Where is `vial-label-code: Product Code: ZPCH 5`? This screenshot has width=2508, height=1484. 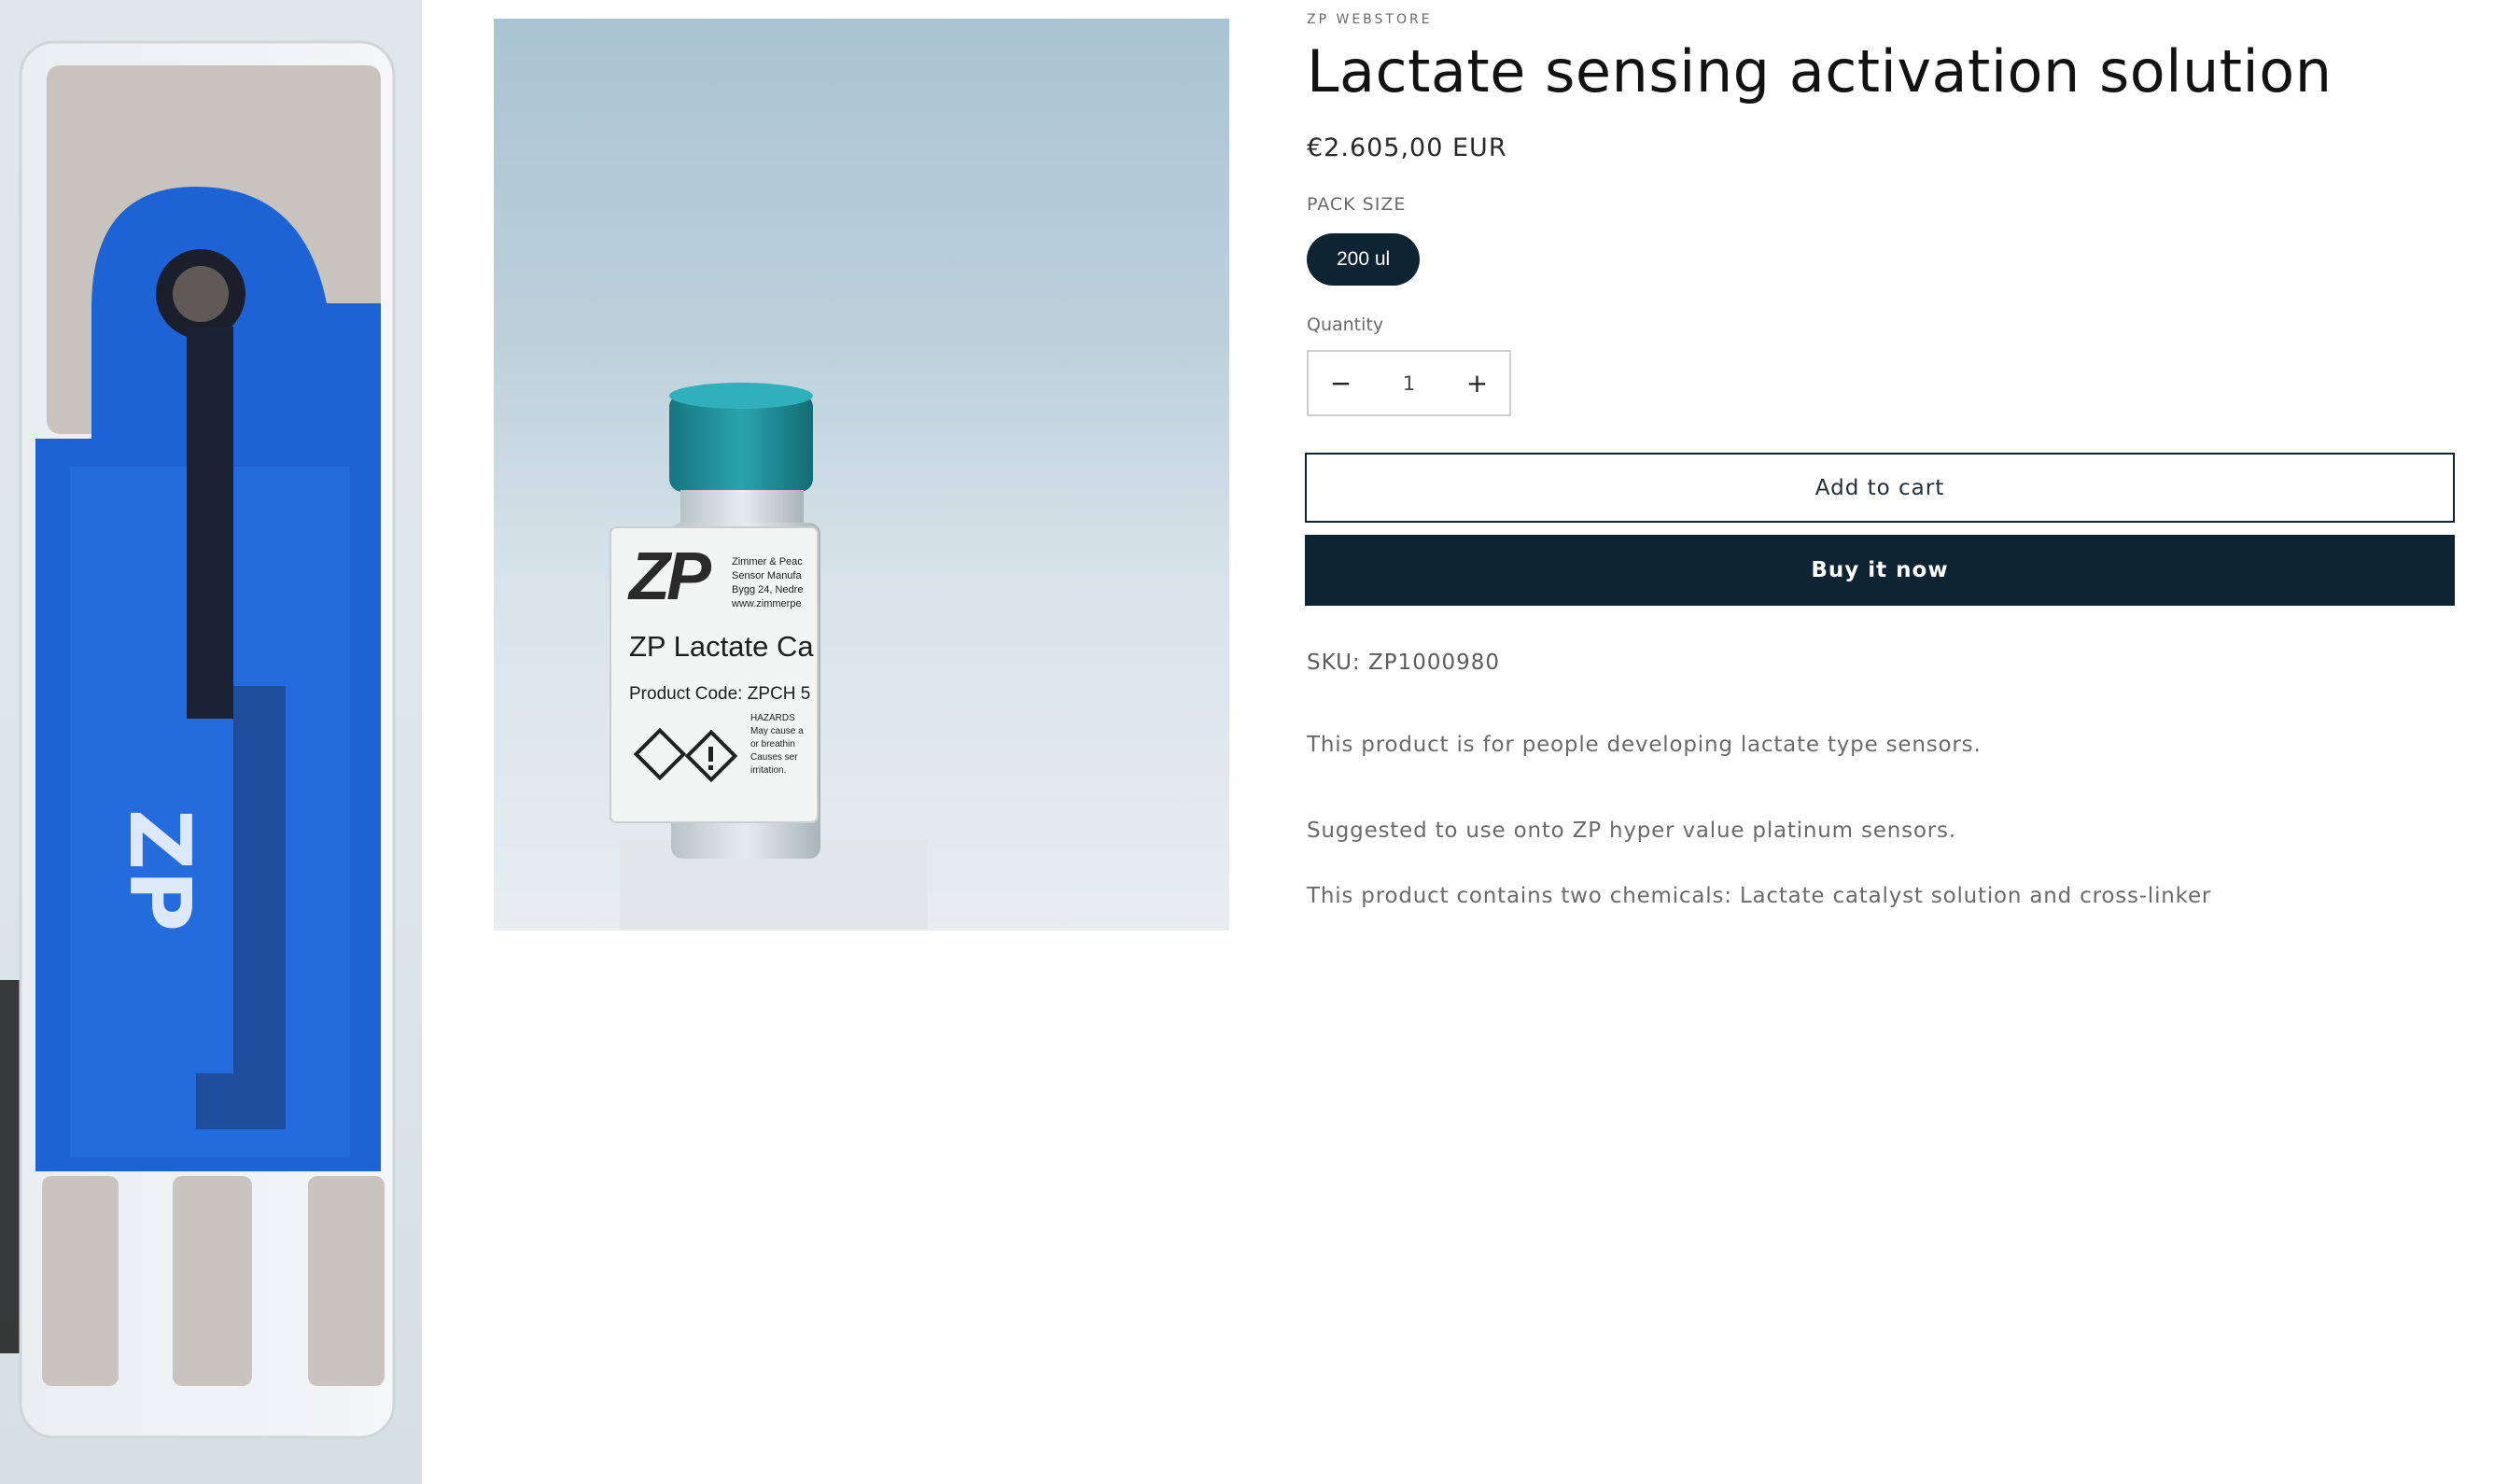 vial-label-code: Product Code: ZPCH 5 is located at coordinates (720, 694).